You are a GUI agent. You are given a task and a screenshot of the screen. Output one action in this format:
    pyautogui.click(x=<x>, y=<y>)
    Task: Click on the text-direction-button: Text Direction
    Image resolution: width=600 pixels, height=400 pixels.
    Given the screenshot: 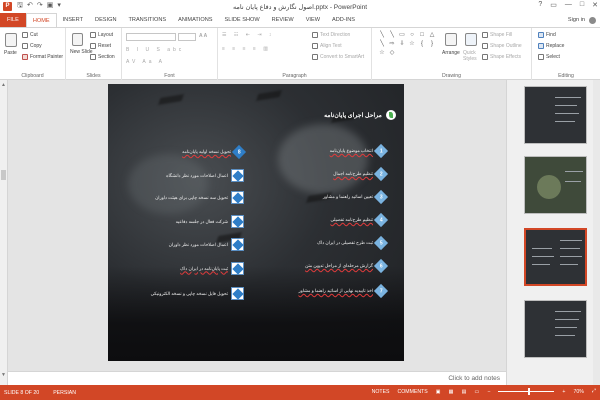 What is the action you would take?
    pyautogui.click(x=331, y=35)
    